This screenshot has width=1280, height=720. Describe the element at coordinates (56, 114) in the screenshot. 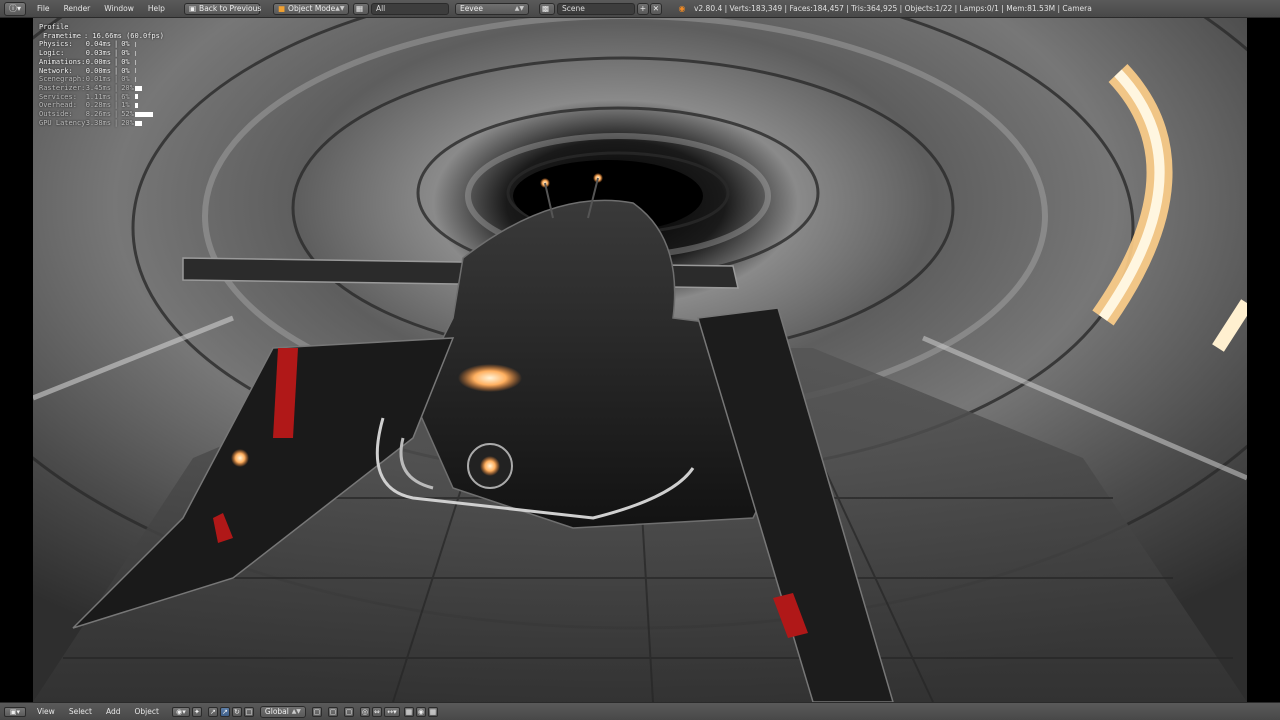

I see `profile-row-name: Outside:` at that location.